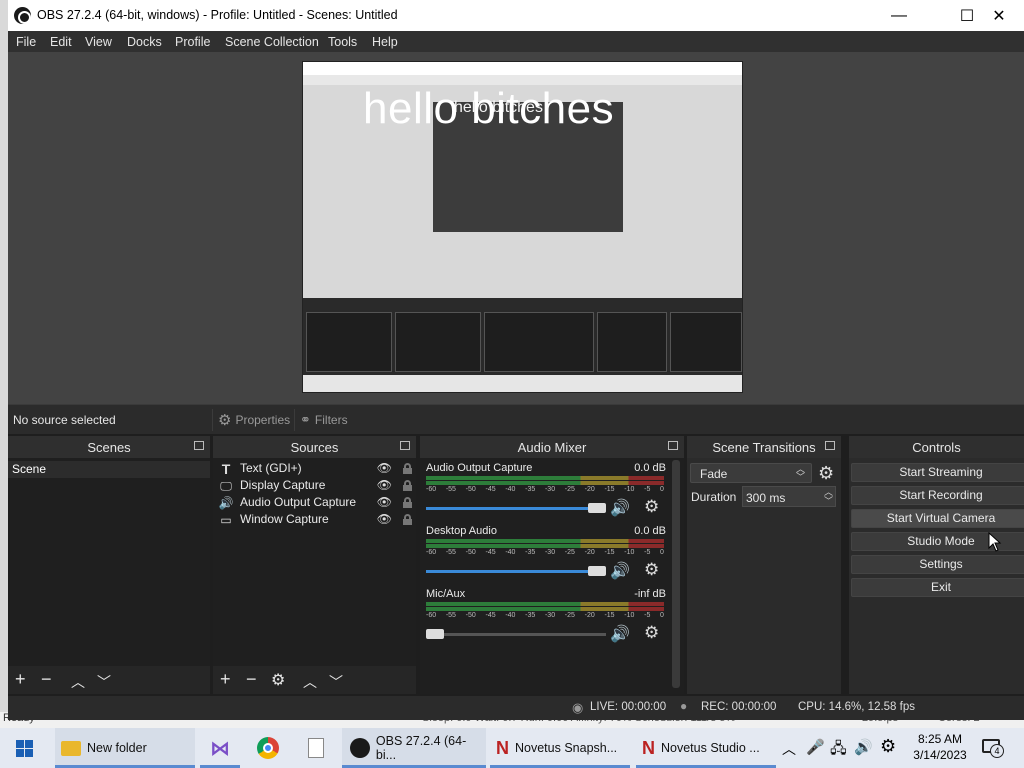  Describe the element at coordinates (220, 748) in the screenshot. I see `taskbar-item-visual-studio: ⋈` at that location.